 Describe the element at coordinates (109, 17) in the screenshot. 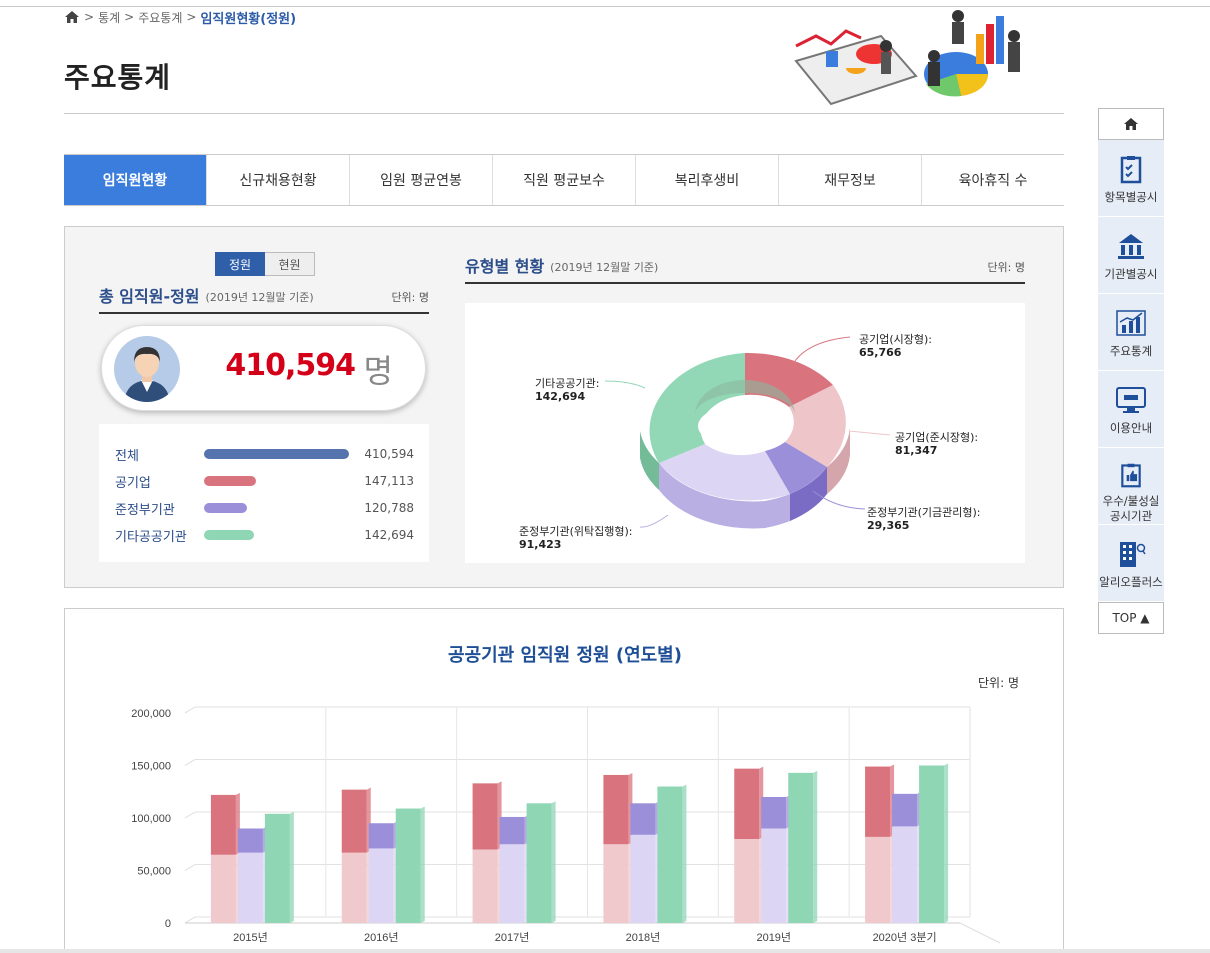

I see `breadcrumb-item: 통계` at that location.